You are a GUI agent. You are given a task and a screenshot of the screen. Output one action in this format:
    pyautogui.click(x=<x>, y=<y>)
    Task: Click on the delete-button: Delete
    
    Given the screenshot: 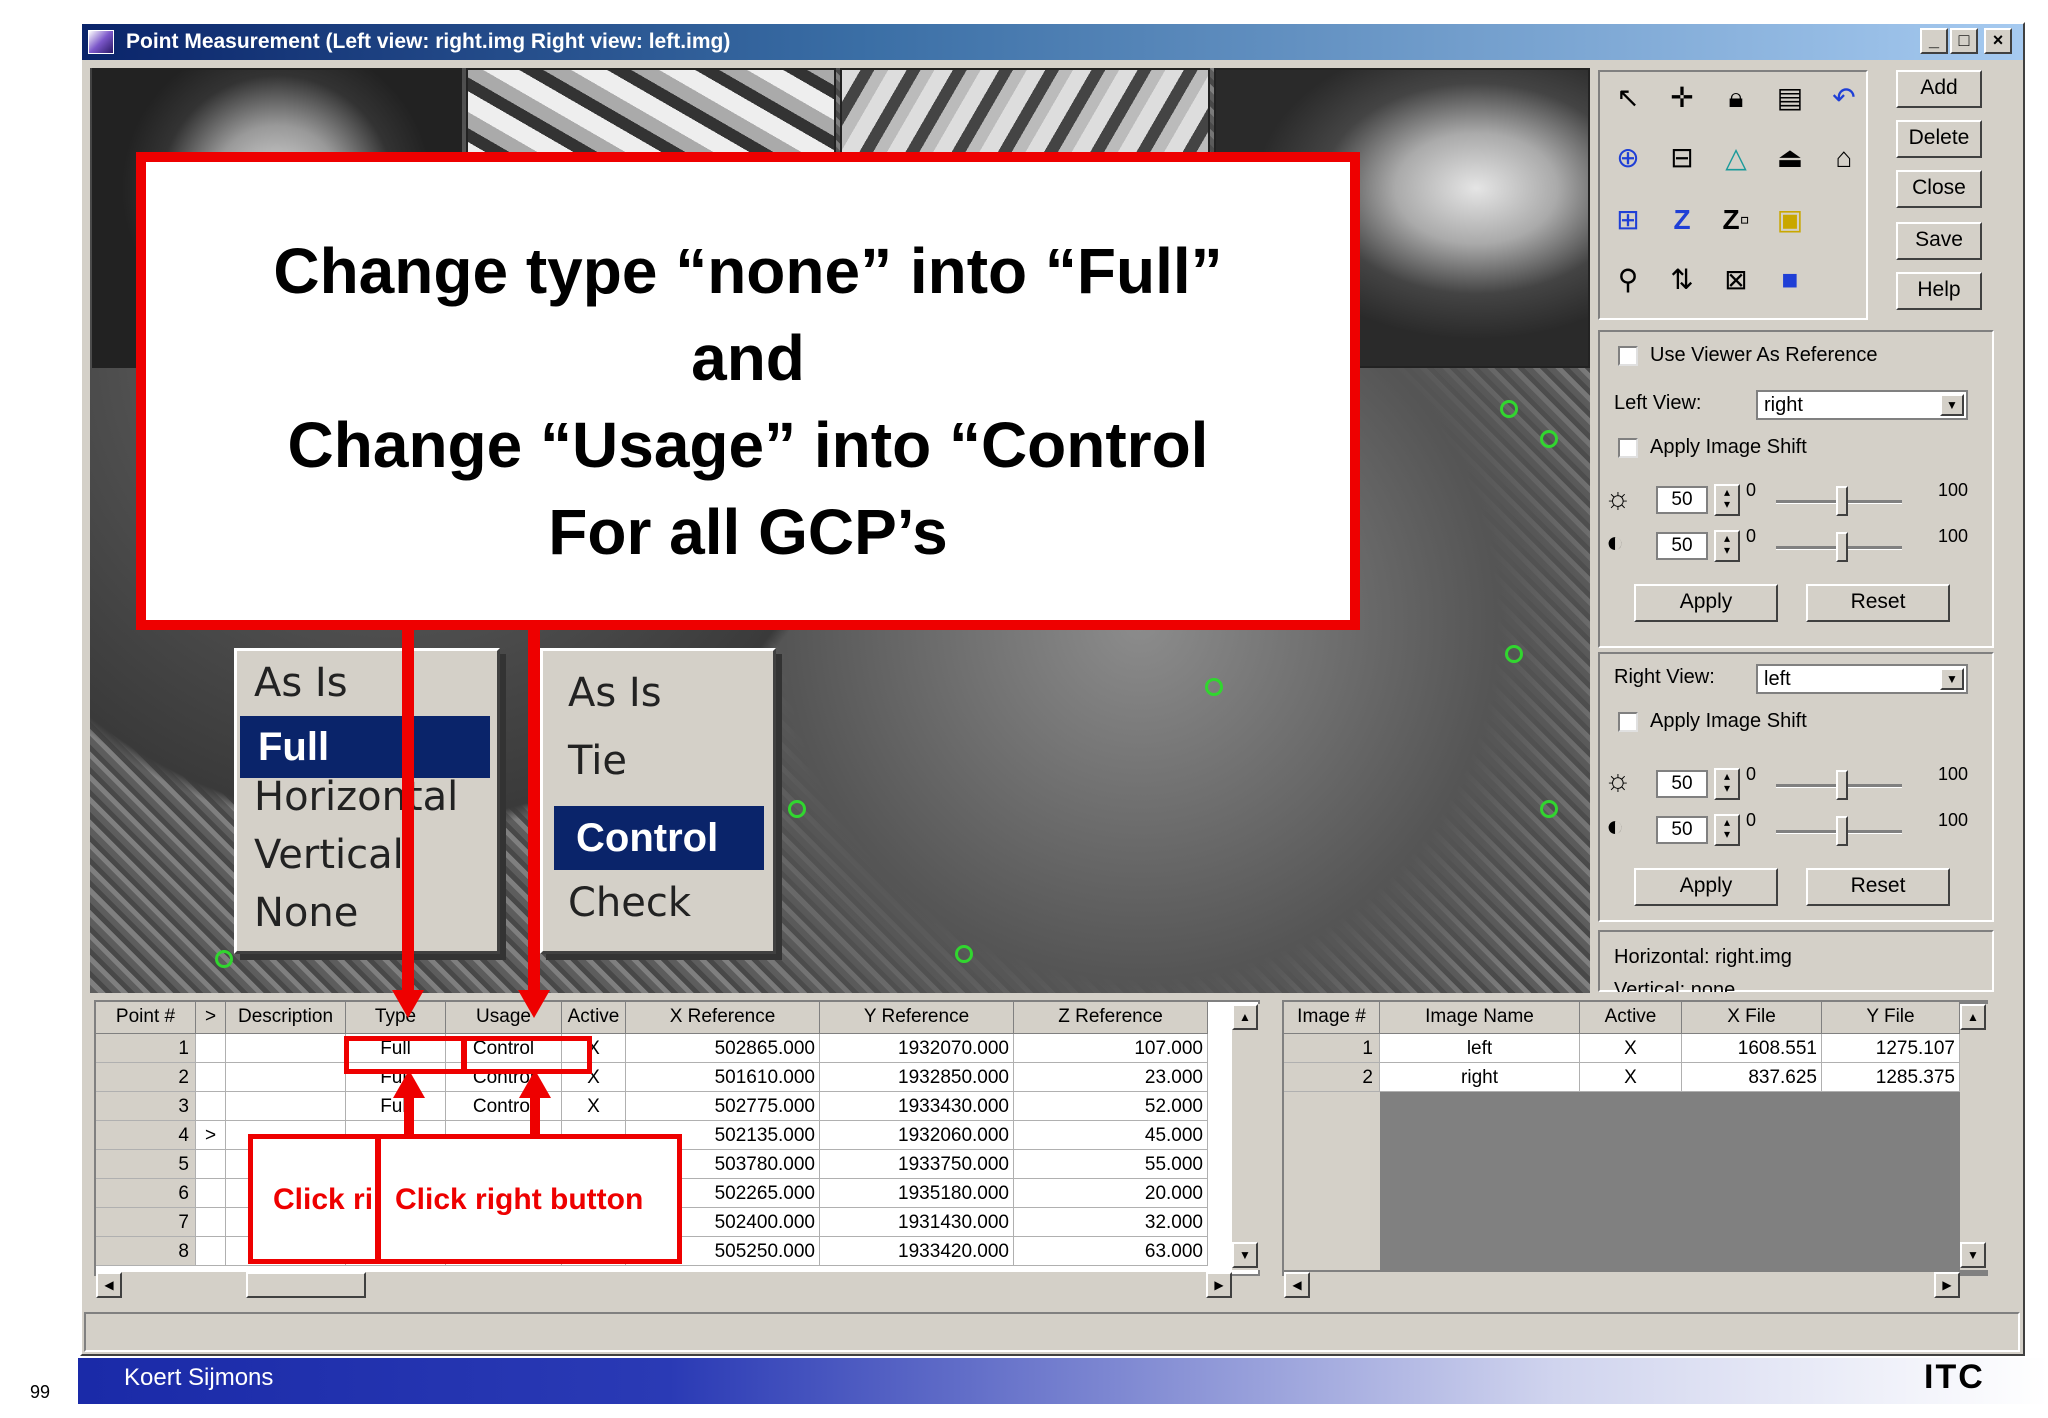 What is the action you would take?
    pyautogui.click(x=1939, y=139)
    